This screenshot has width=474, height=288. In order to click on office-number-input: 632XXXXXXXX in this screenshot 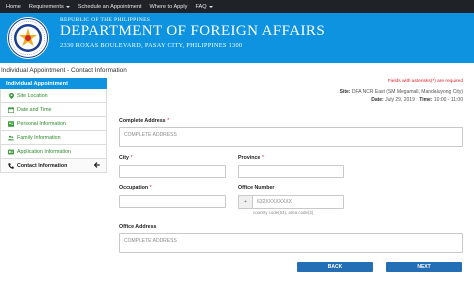, I will do `click(298, 202)`.